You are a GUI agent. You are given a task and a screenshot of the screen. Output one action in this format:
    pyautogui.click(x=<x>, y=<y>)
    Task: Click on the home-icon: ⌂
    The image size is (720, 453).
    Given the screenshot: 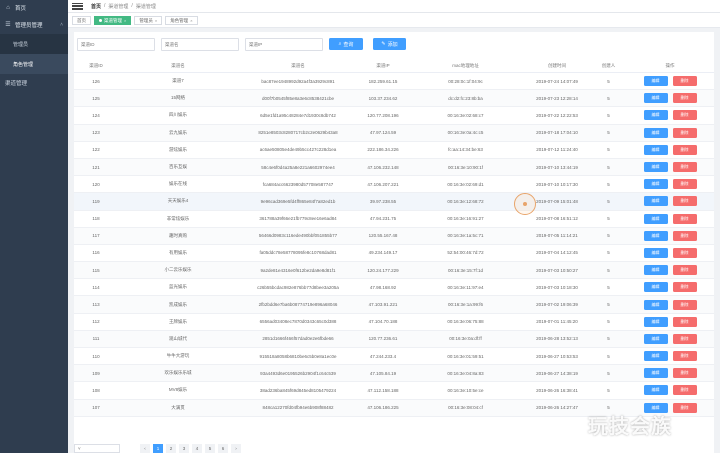 What is the action you would take?
    pyautogui.click(x=8, y=7)
    